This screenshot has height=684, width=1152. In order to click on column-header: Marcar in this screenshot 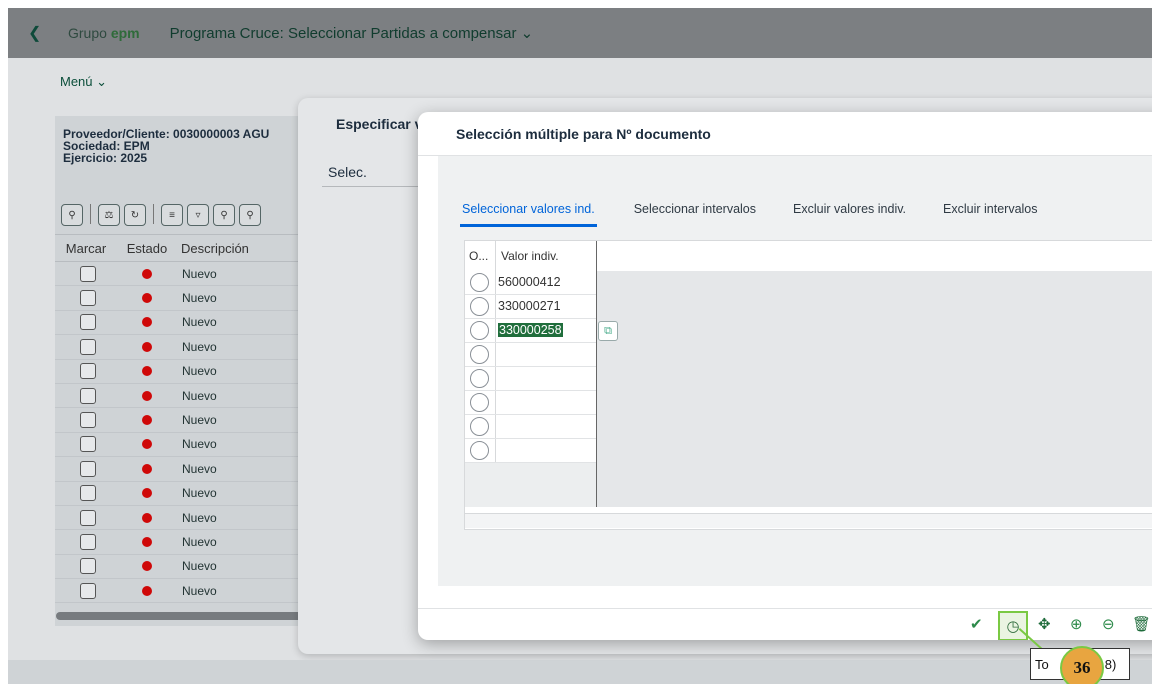, I will do `click(86, 248)`.